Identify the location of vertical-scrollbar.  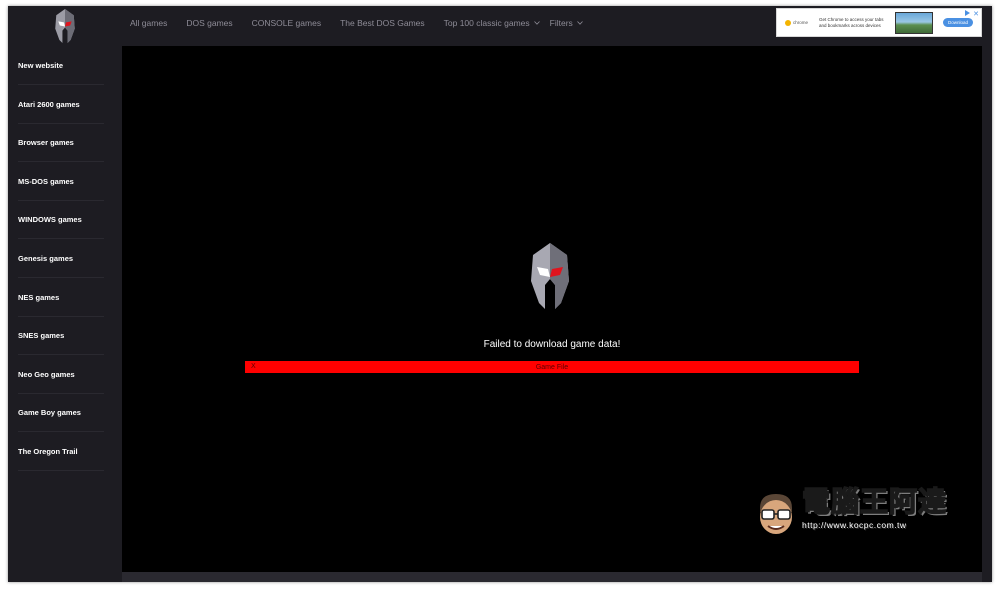
(987, 314).